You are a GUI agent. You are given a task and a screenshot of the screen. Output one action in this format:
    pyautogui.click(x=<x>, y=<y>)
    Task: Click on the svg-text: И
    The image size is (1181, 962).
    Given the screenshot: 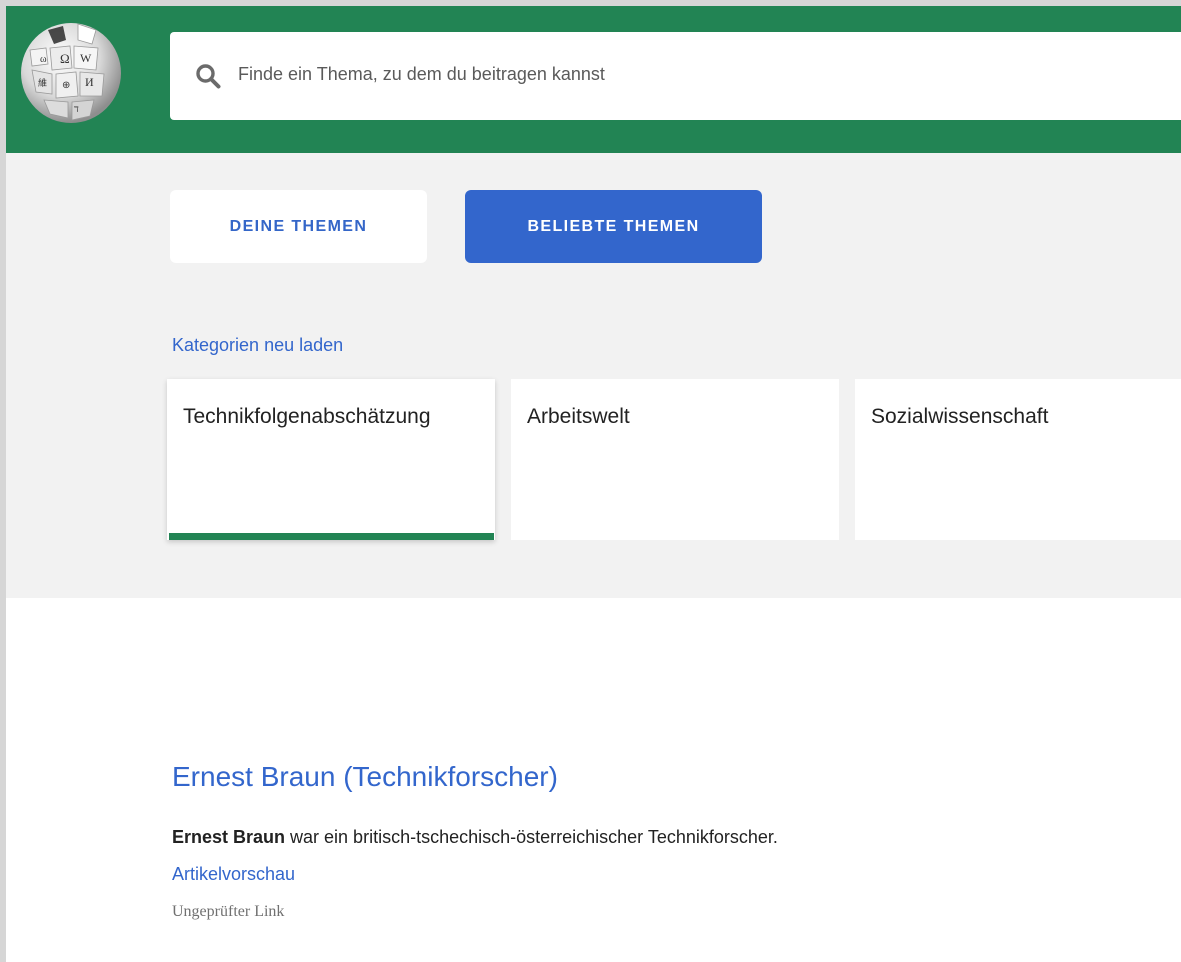 What is the action you would take?
    pyautogui.click(x=89, y=82)
    